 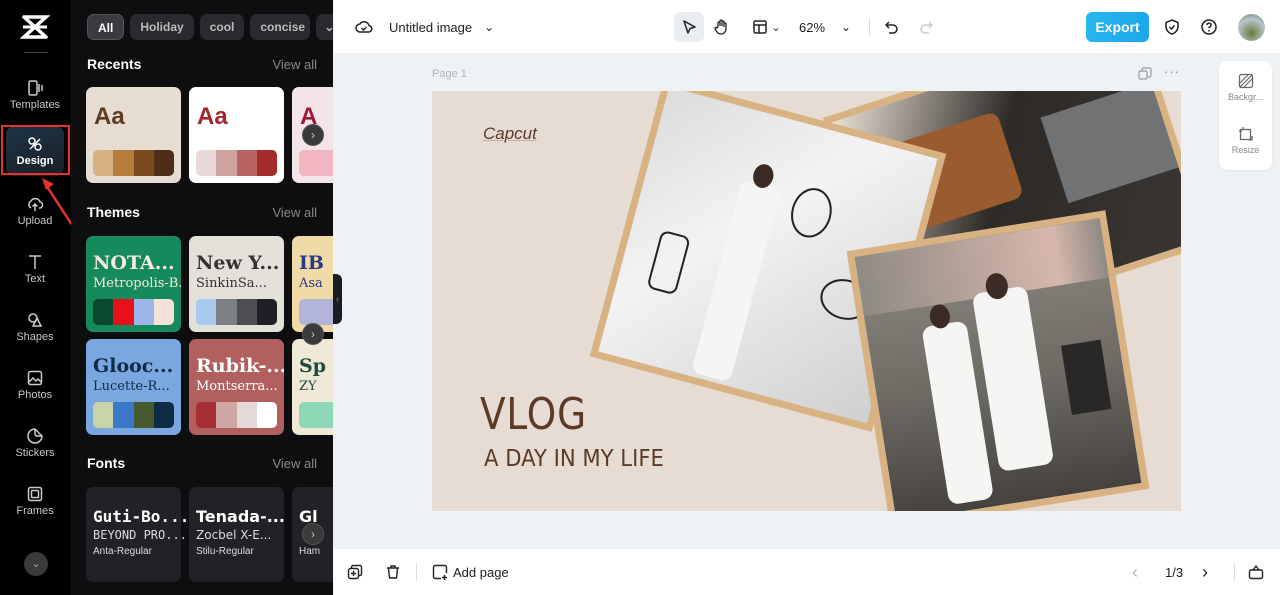 What do you see at coordinates (35, 501) in the screenshot?
I see `rail-item-frames: Frames` at bounding box center [35, 501].